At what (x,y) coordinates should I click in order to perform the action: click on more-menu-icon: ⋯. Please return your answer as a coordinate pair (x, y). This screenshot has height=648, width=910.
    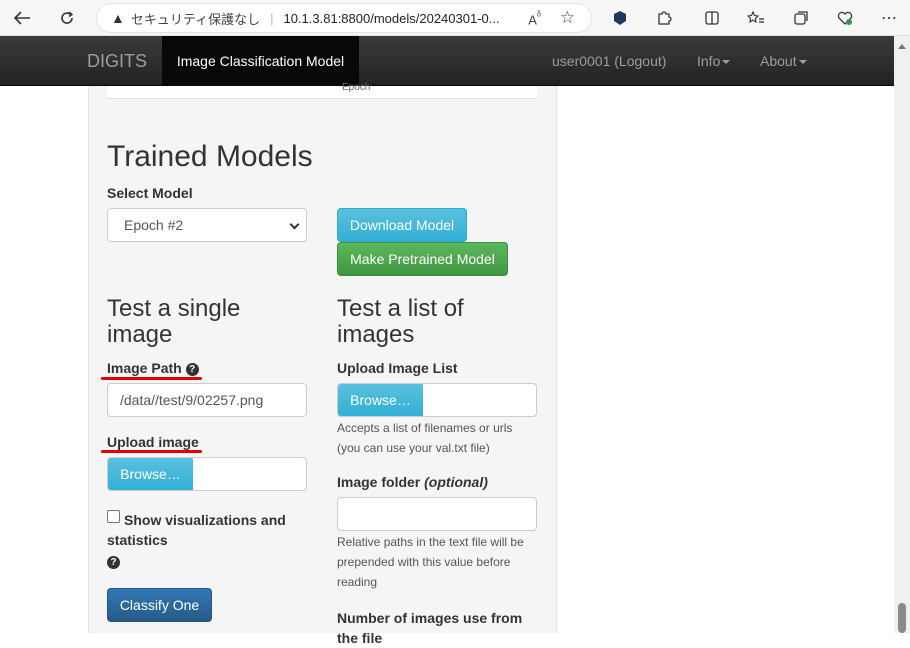
    Looking at the image, I should click on (889, 18).